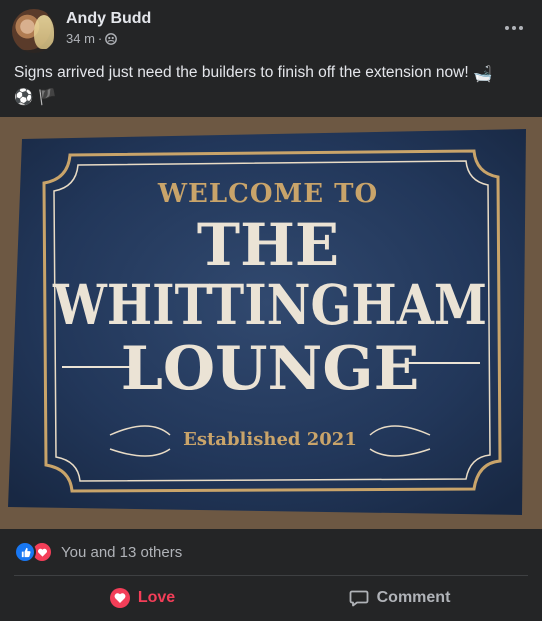  What do you see at coordinates (34, 31) in the screenshot?
I see `avatar` at bounding box center [34, 31].